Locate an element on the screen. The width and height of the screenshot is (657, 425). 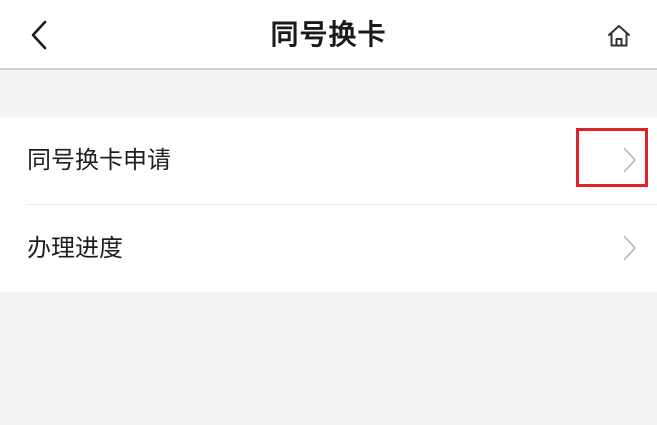
home-button is located at coordinates (619, 36).